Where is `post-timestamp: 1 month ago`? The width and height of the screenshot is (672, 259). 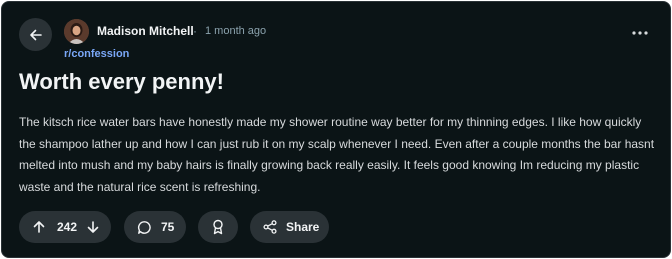 post-timestamp: 1 month ago is located at coordinates (236, 31).